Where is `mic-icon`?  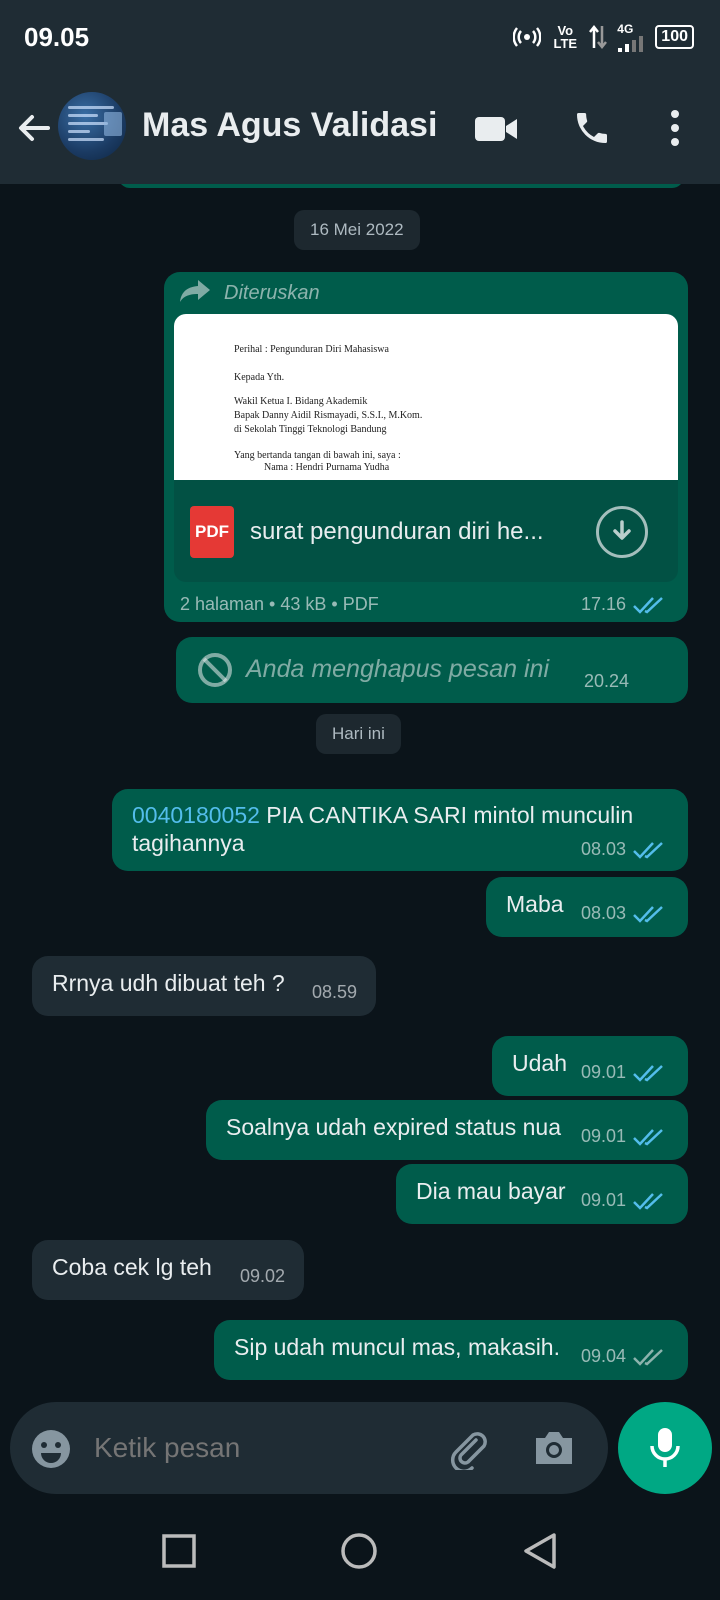
mic-icon is located at coordinates (665, 1447).